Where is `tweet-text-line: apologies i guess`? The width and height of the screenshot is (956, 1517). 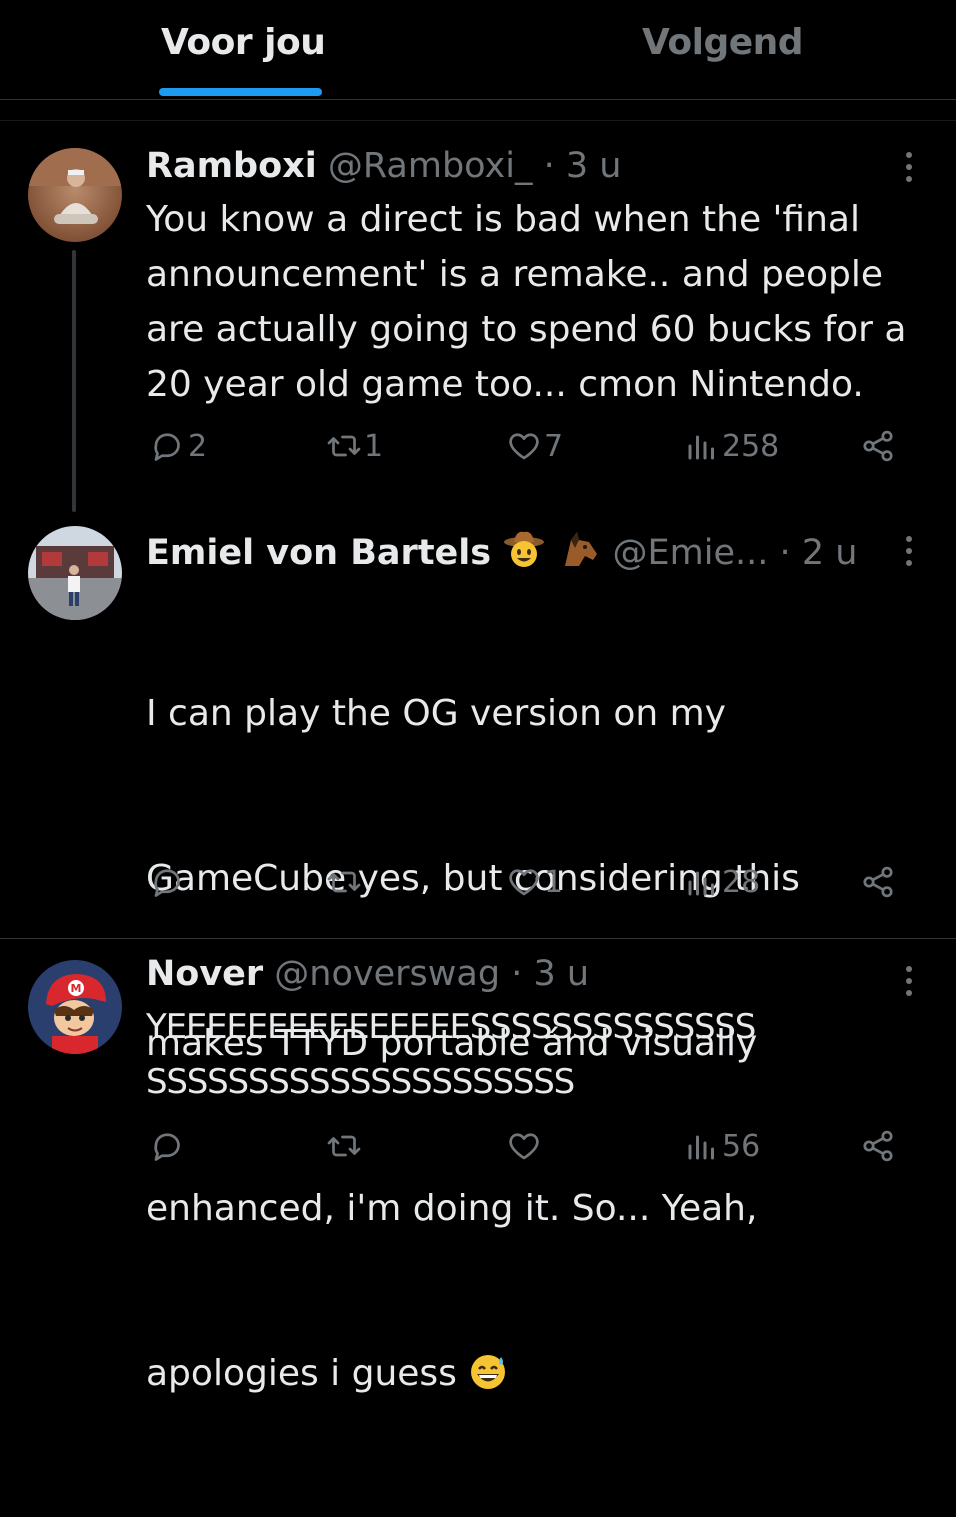
tweet-text-line: apologies i guess is located at coordinates (541, 1376).